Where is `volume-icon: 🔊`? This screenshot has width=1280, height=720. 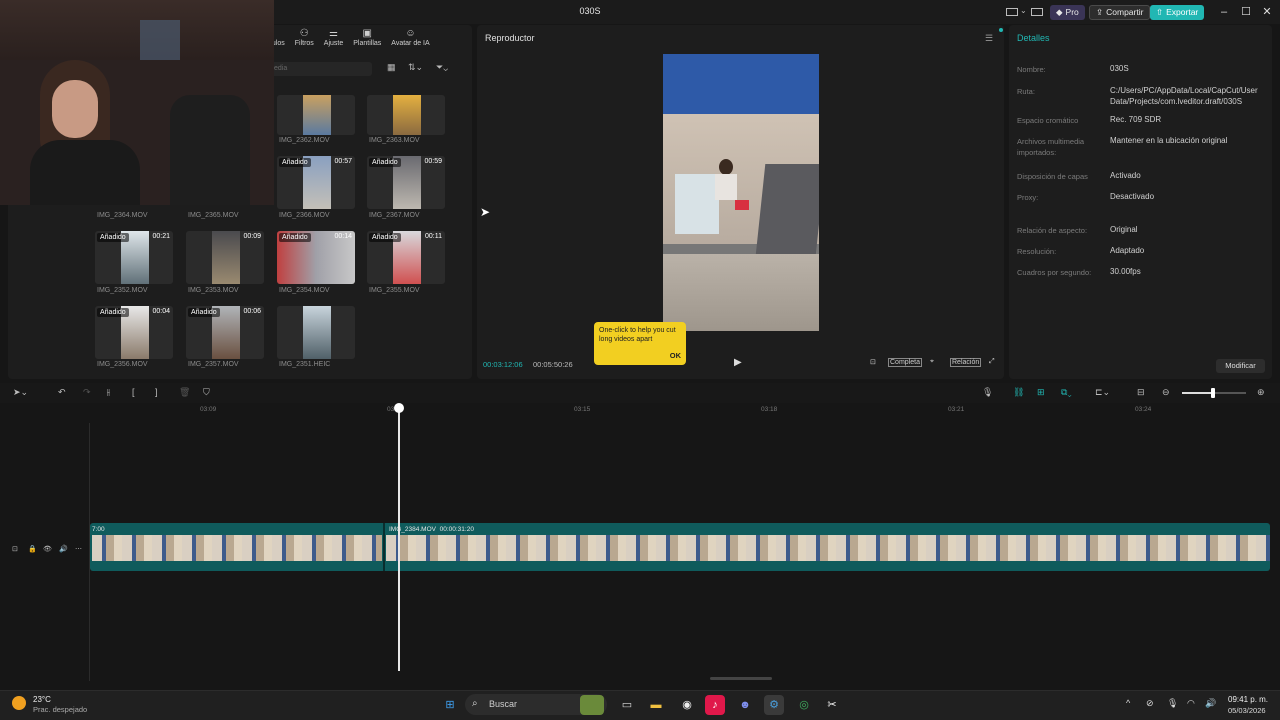
volume-icon: 🔊 is located at coordinates (1210, 703).